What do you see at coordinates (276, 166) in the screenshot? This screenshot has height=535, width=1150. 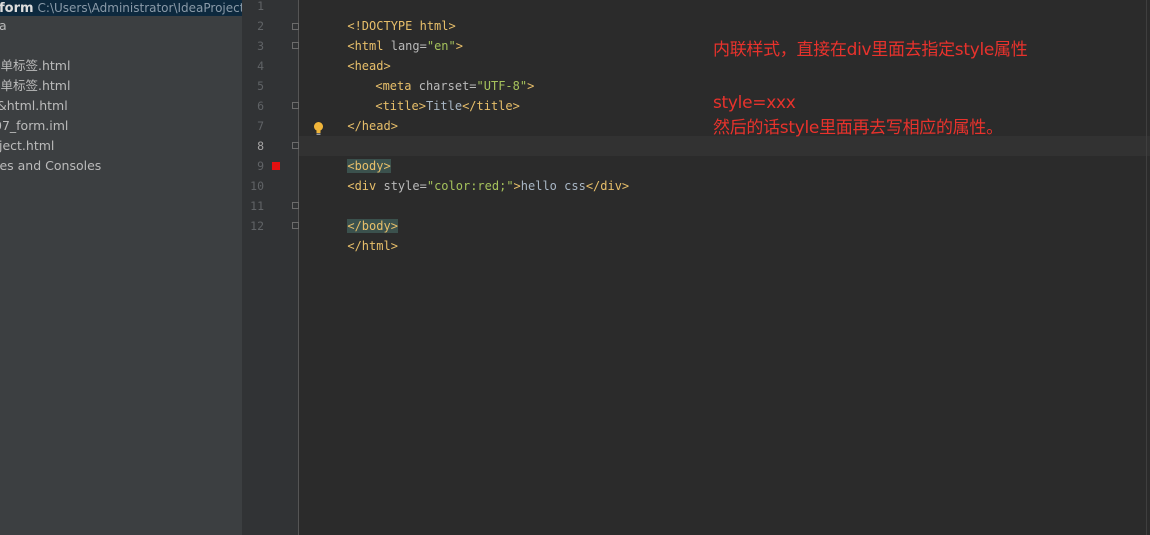 I see `breakpoint-icon` at bounding box center [276, 166].